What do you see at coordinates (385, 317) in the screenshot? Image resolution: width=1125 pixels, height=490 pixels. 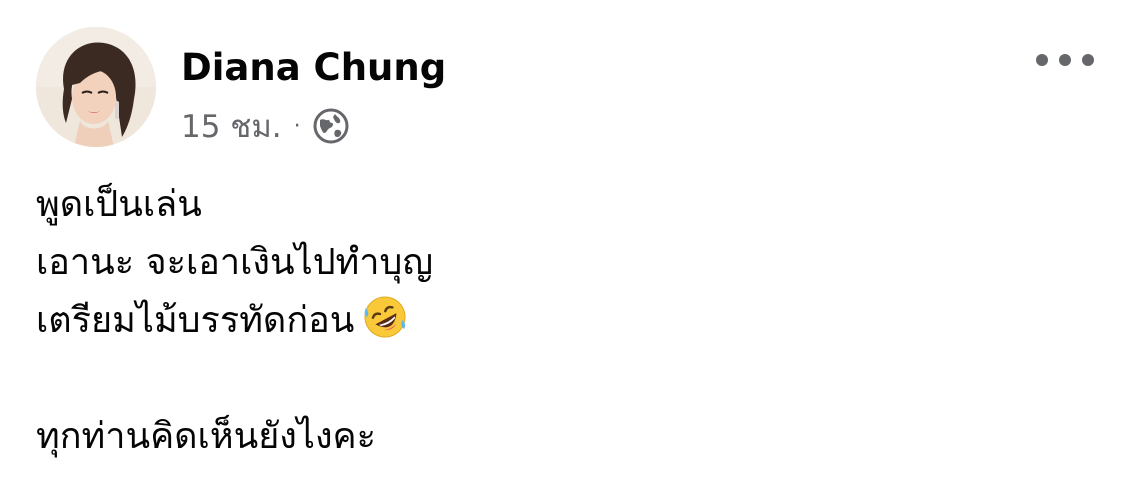 I see `rolling-on-floor-laughing-emoji` at bounding box center [385, 317].